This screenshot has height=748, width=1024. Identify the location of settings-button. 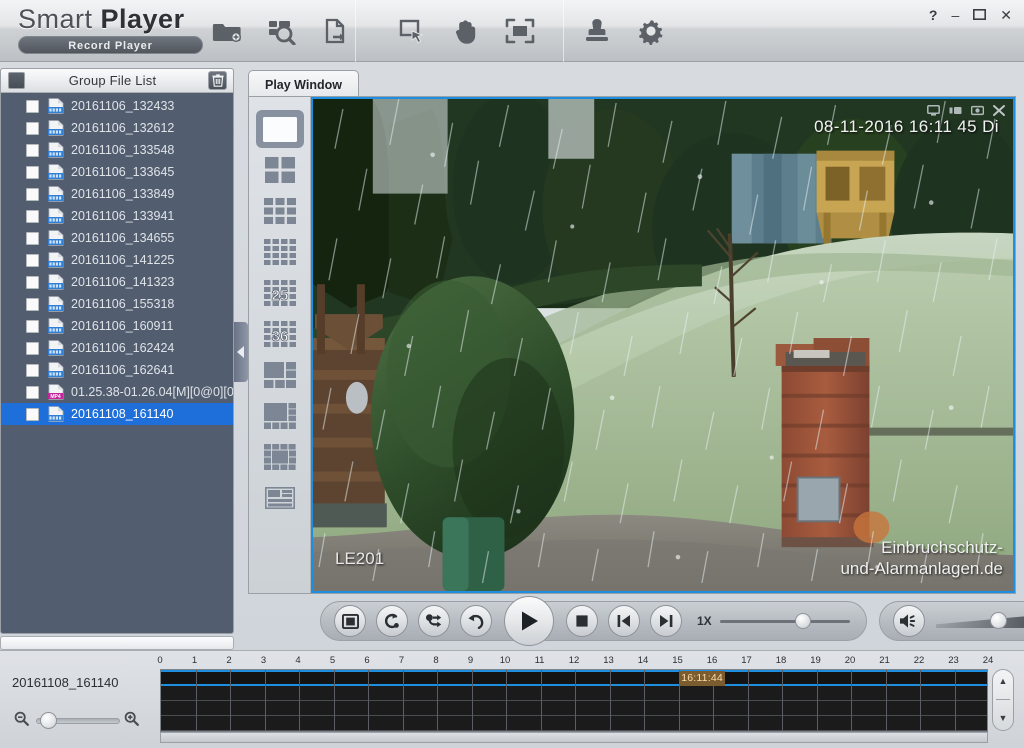
(651, 31).